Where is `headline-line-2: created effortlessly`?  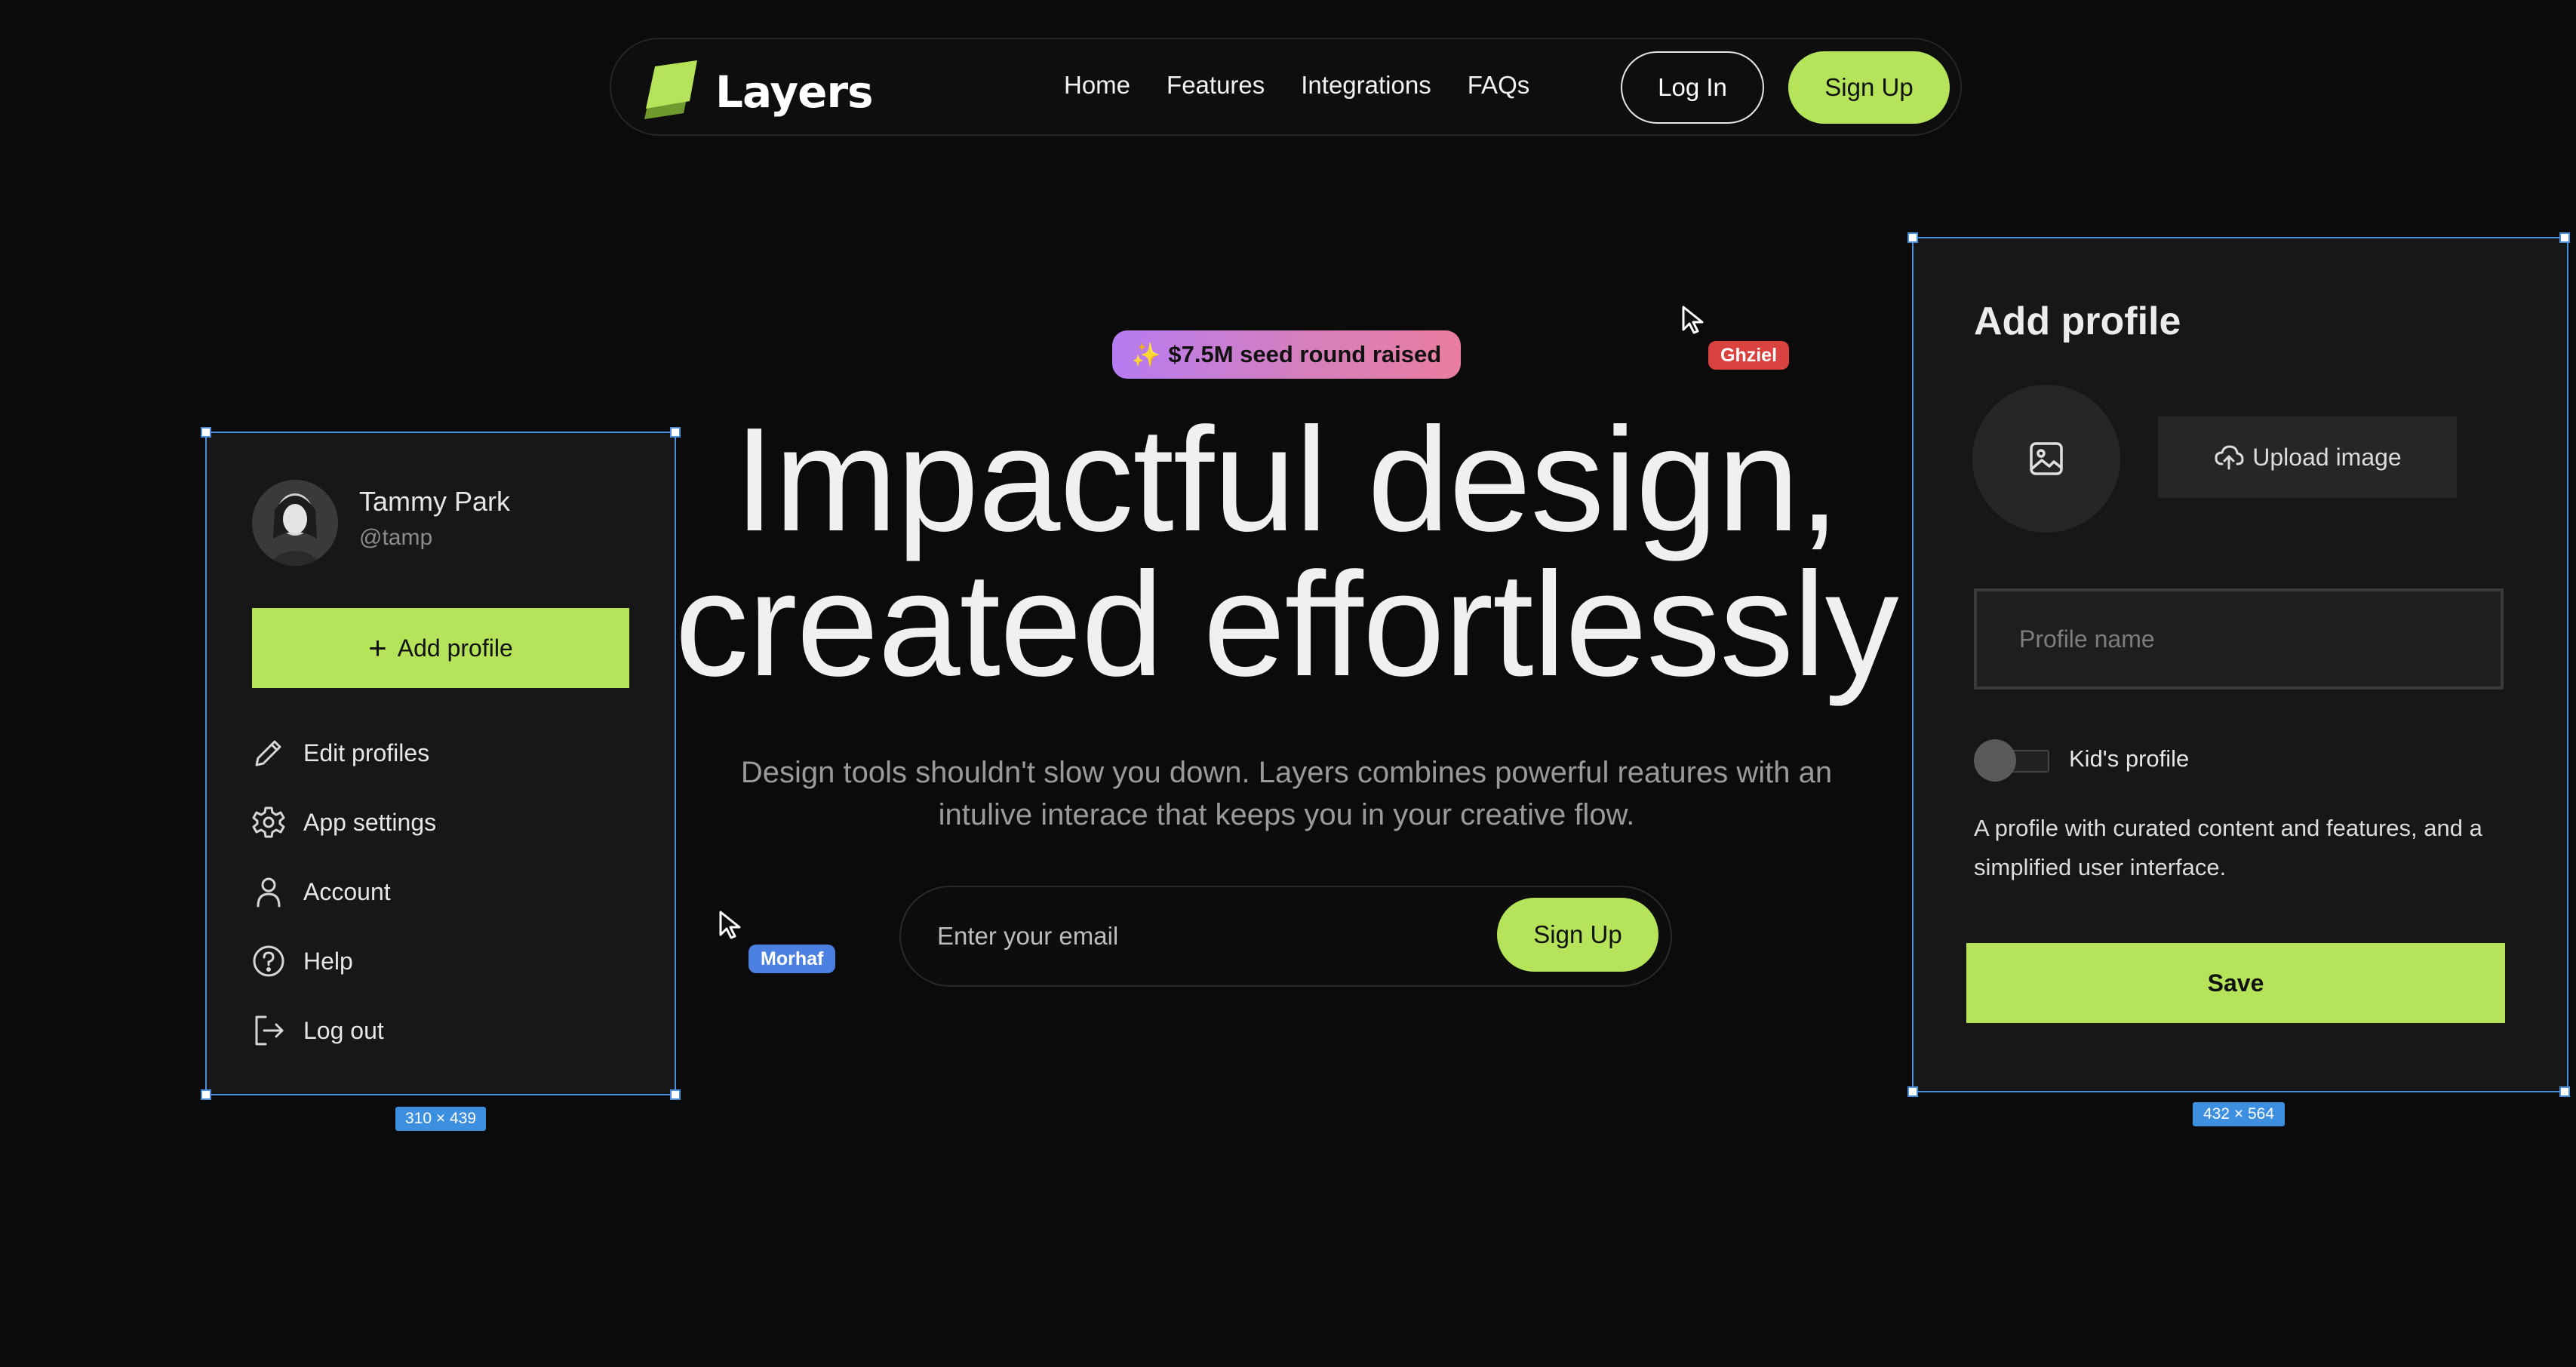
headline-line-2: created effortlessly is located at coordinates (1286, 624).